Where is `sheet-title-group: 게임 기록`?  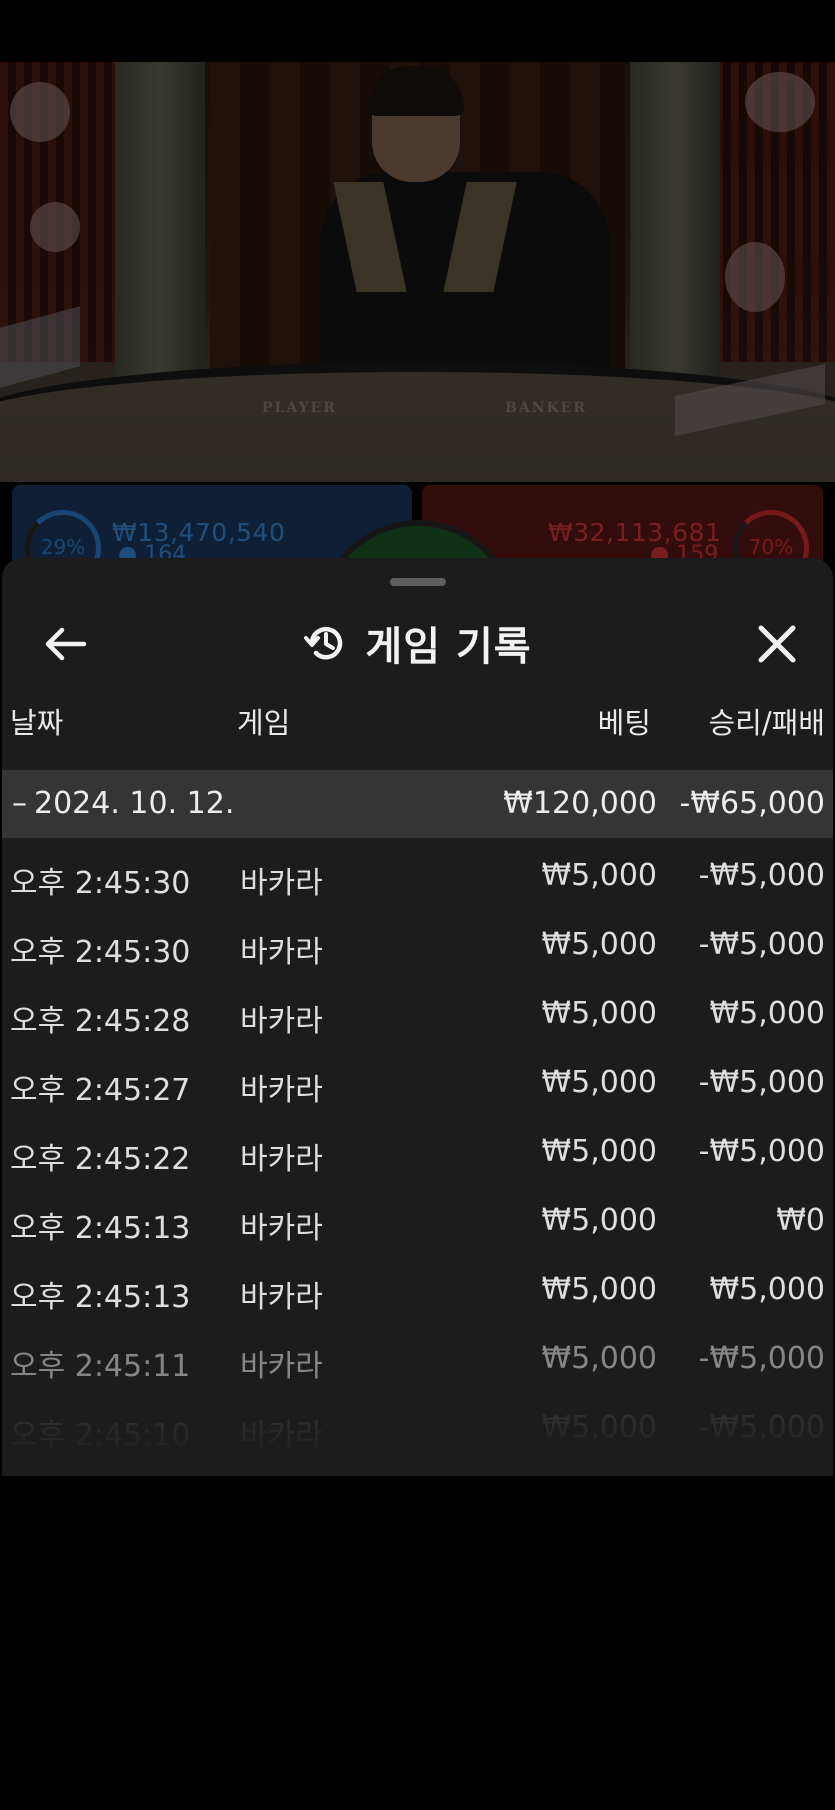
sheet-title-group: 게임 기록 is located at coordinates (417, 643).